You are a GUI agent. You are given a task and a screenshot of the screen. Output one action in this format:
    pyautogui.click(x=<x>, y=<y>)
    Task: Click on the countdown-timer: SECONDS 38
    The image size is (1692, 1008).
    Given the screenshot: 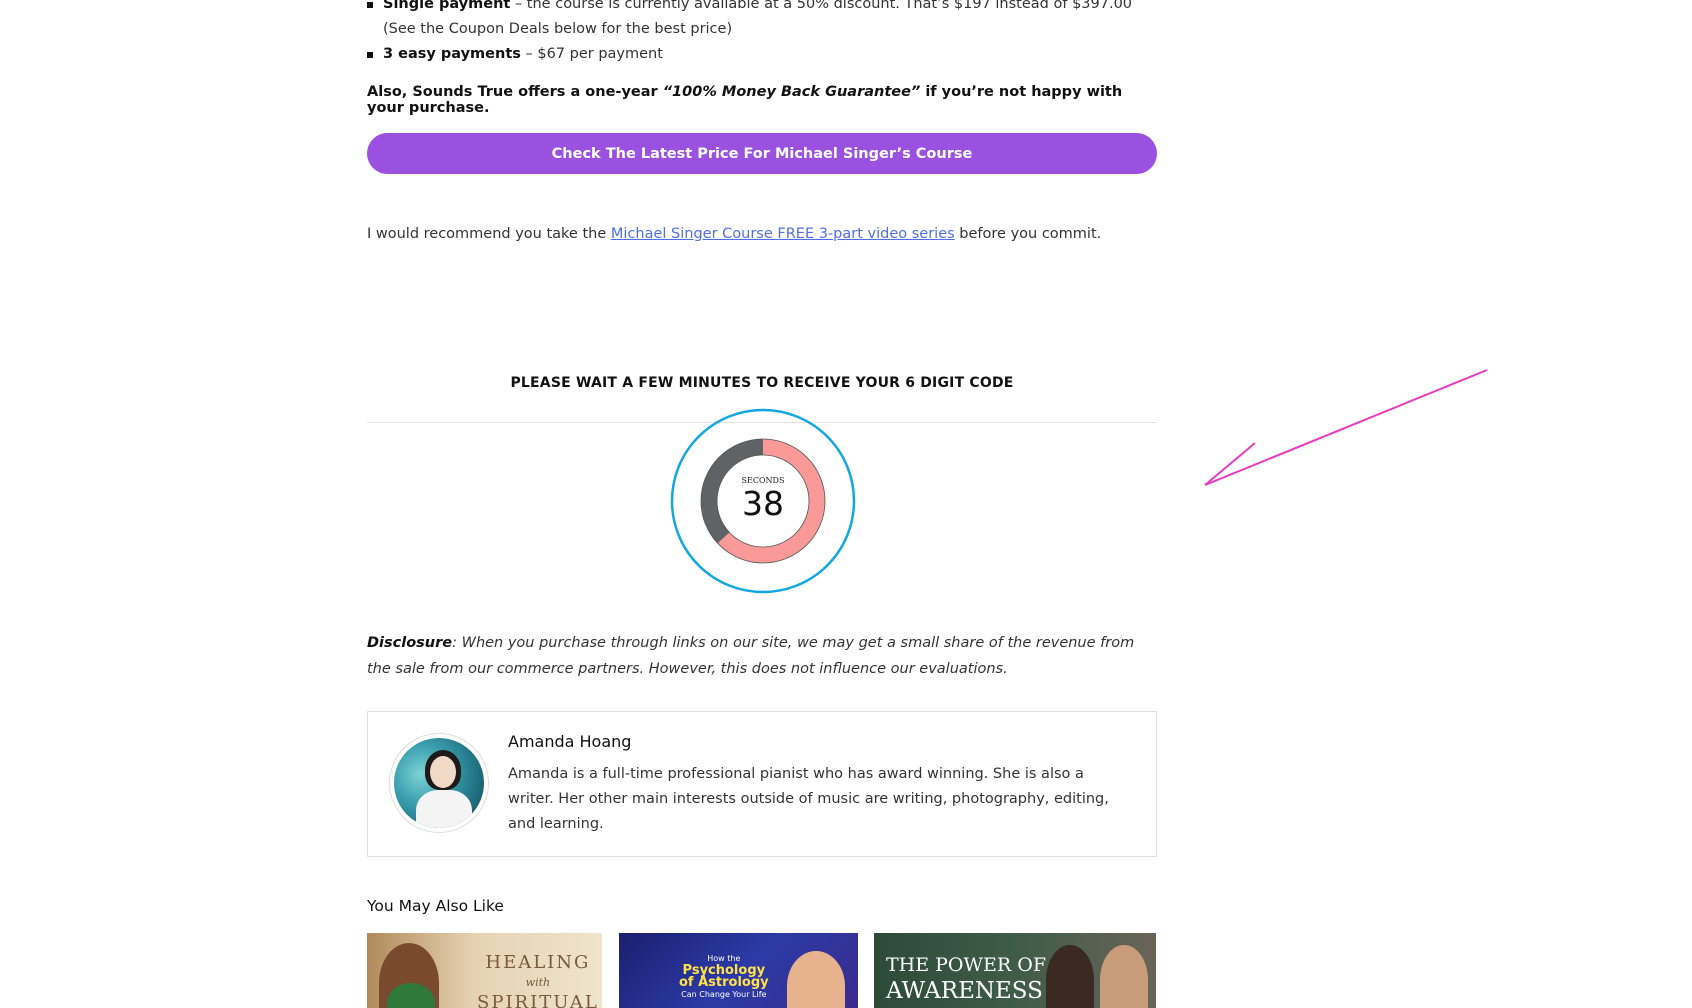 What is the action you would take?
    pyautogui.click(x=763, y=501)
    